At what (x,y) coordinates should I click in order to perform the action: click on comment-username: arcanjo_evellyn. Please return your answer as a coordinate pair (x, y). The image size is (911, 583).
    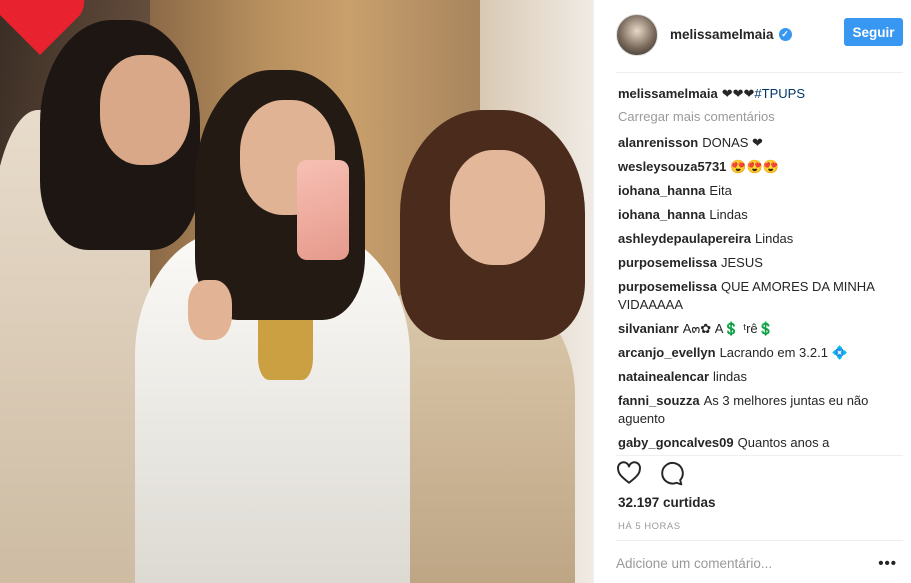
    Looking at the image, I should click on (667, 352).